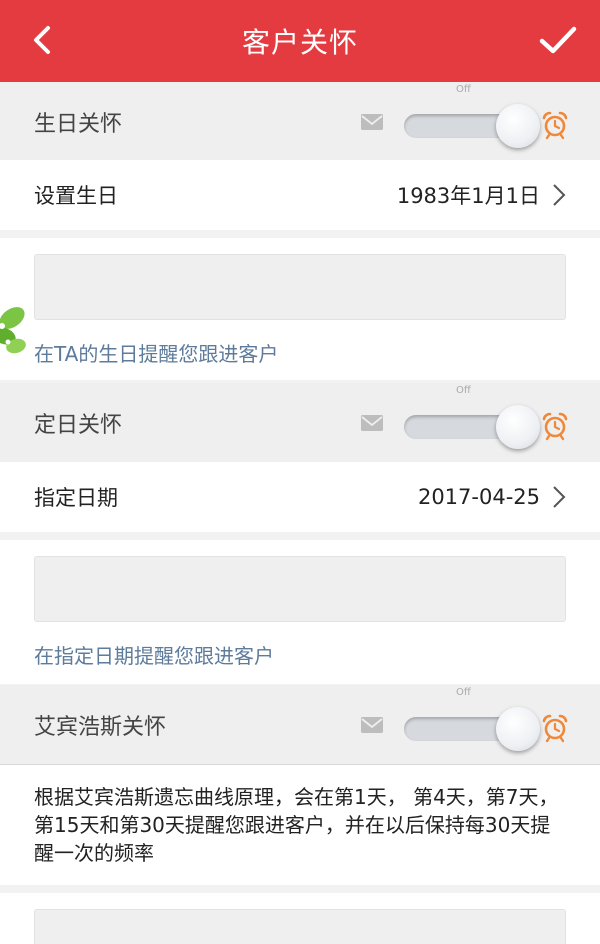 The height and width of the screenshot is (944, 600). Describe the element at coordinates (468, 196) in the screenshot. I see `birthday-value: 1983年1月1日` at that location.